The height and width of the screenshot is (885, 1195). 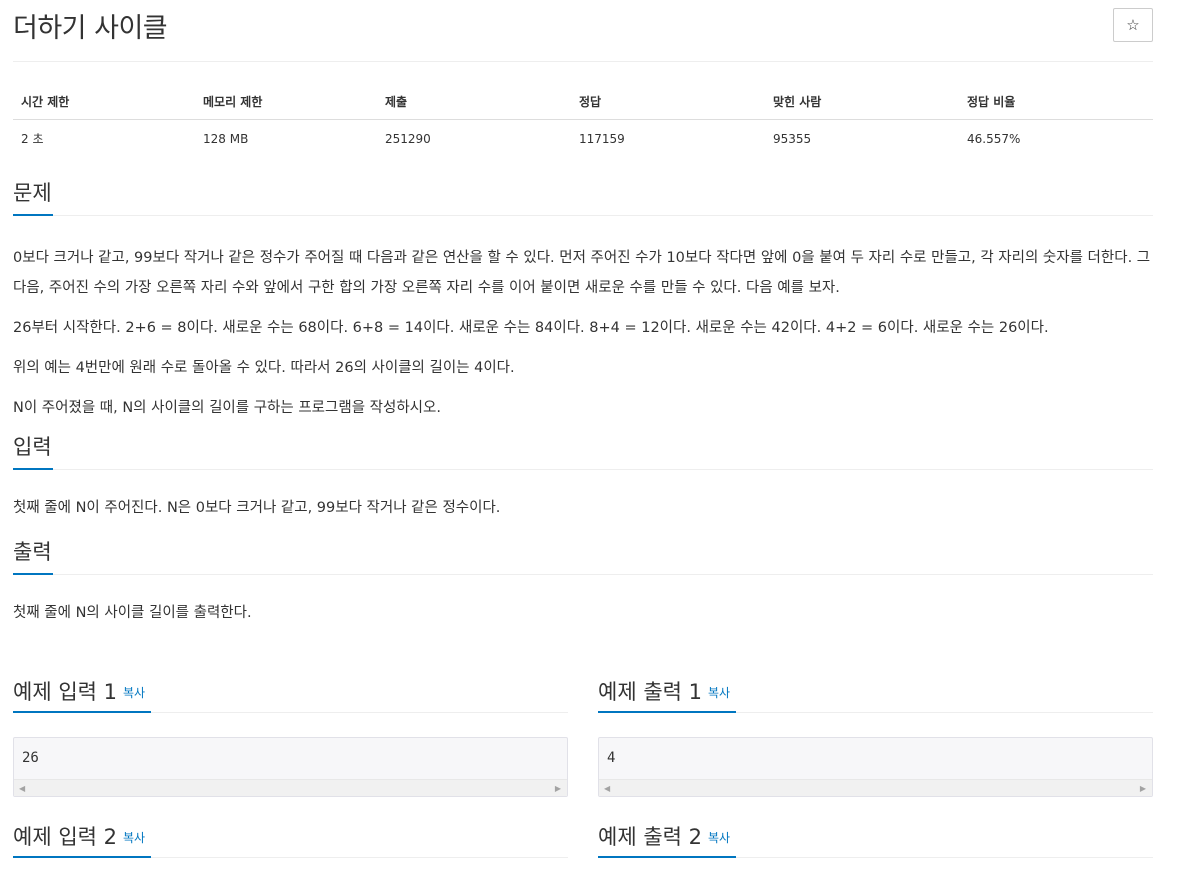 What do you see at coordinates (862, 104) in the screenshot?
I see `header-solved-users: 맞힌 사람` at bounding box center [862, 104].